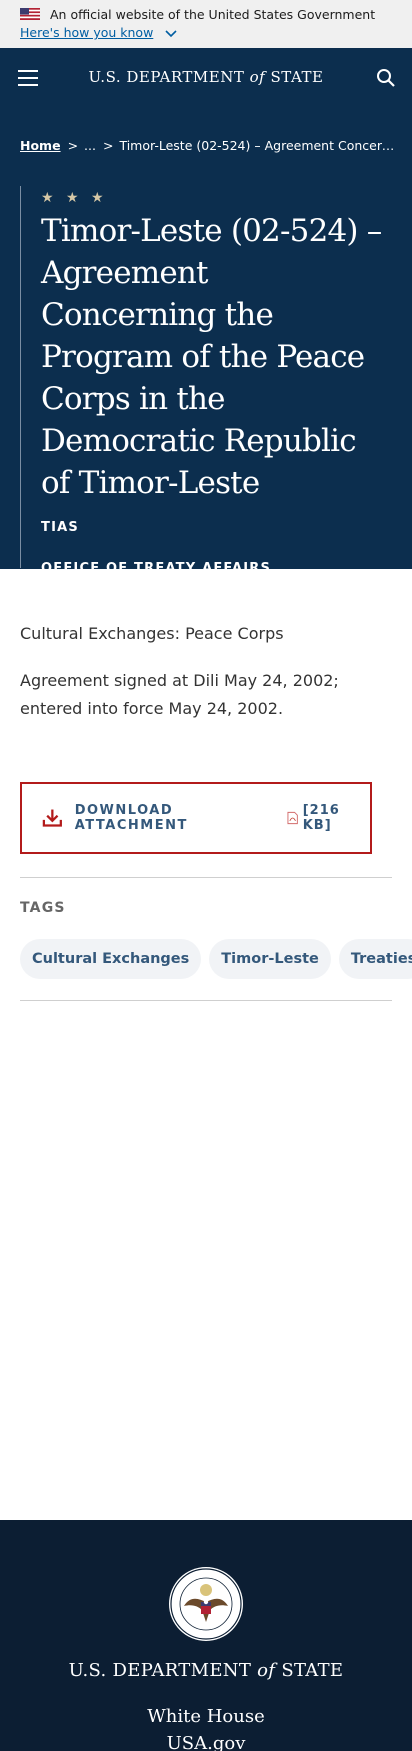 This screenshot has height=1751, width=412. Describe the element at coordinates (206, 1670) in the screenshot. I see `footer-logo: U.S. DEPARTMENT of STATE` at that location.